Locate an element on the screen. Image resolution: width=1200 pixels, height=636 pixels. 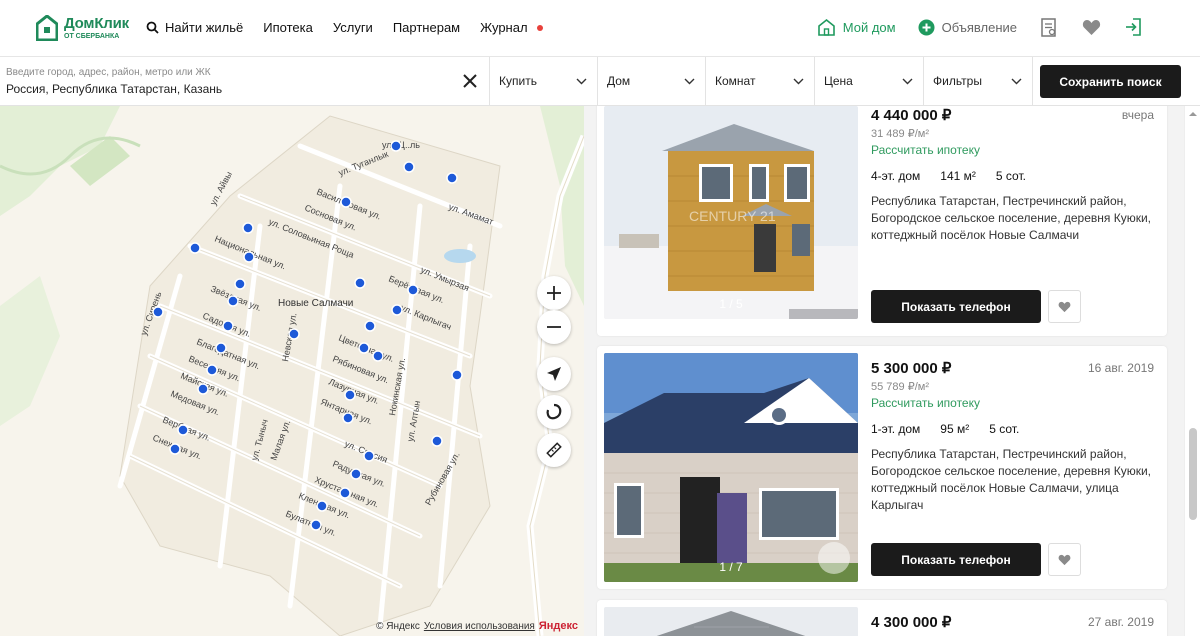
nav-journal: Журнал is located at coordinates (511, 27).